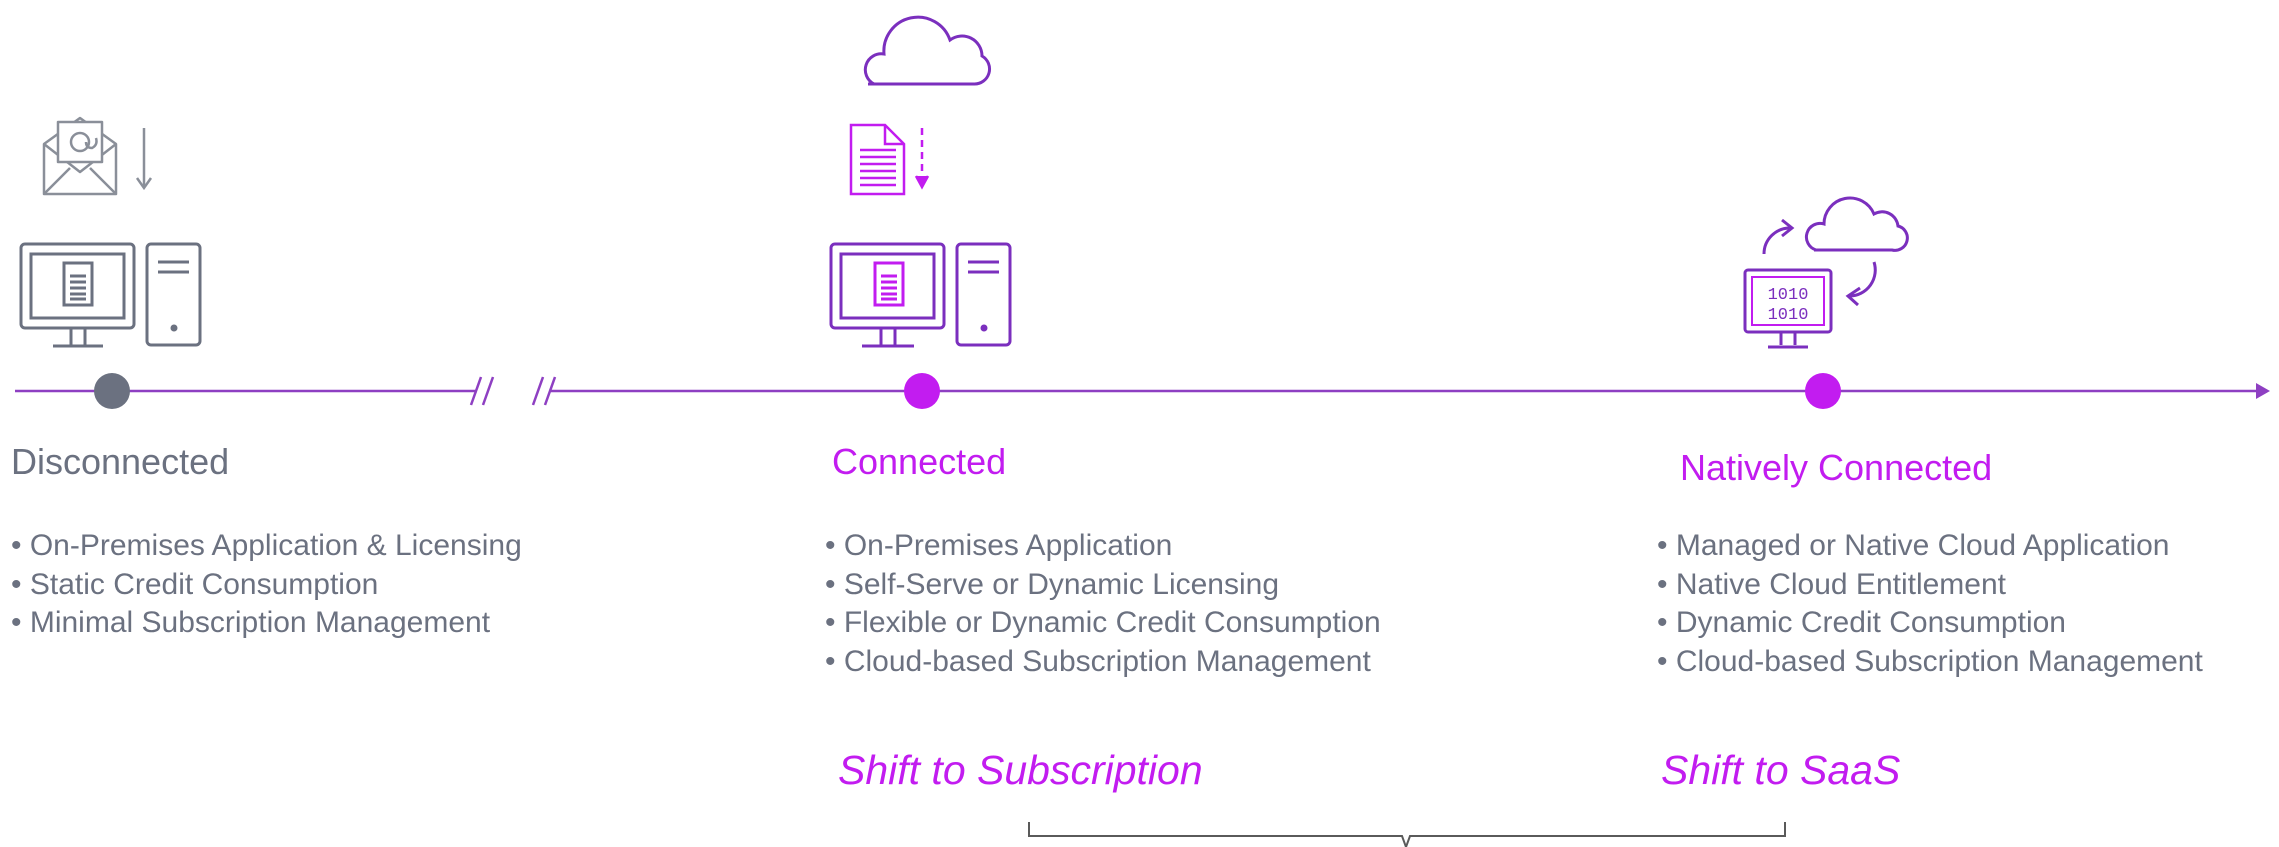 The width and height of the screenshot is (2279, 847). What do you see at coordinates (1052, 584) in the screenshot?
I see `bullet-item: • Self-Serve or Dynamic Licensing` at bounding box center [1052, 584].